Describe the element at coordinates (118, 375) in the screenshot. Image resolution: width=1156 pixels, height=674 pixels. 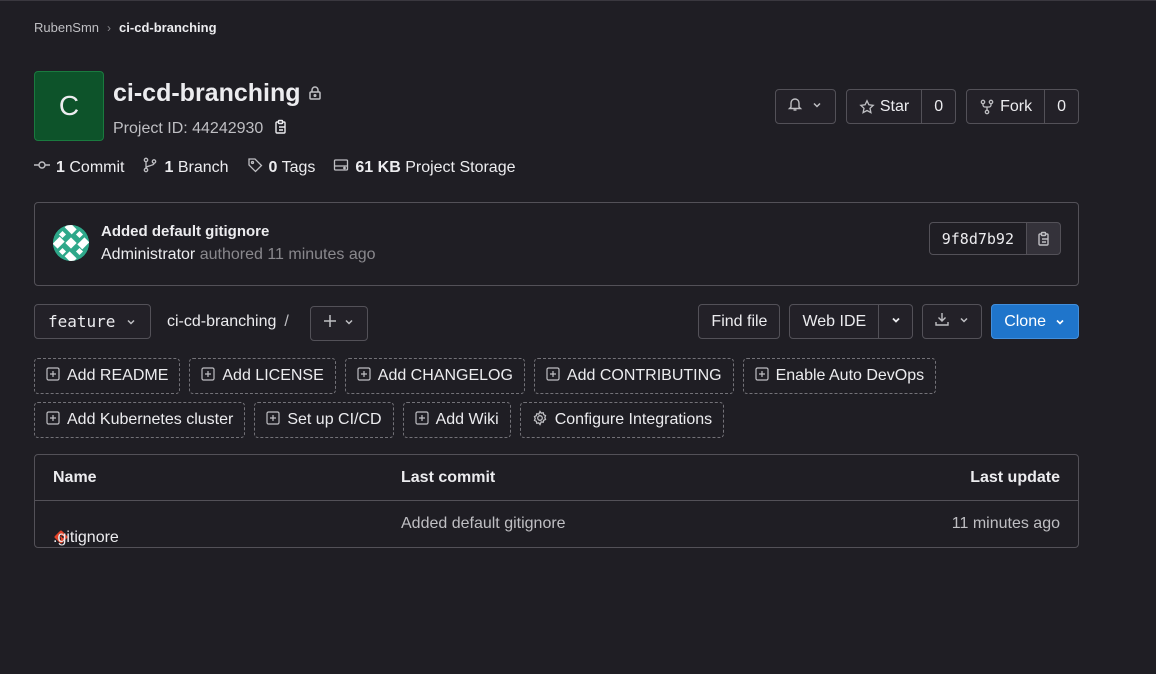
I see `add-readme-label: Add README` at that location.